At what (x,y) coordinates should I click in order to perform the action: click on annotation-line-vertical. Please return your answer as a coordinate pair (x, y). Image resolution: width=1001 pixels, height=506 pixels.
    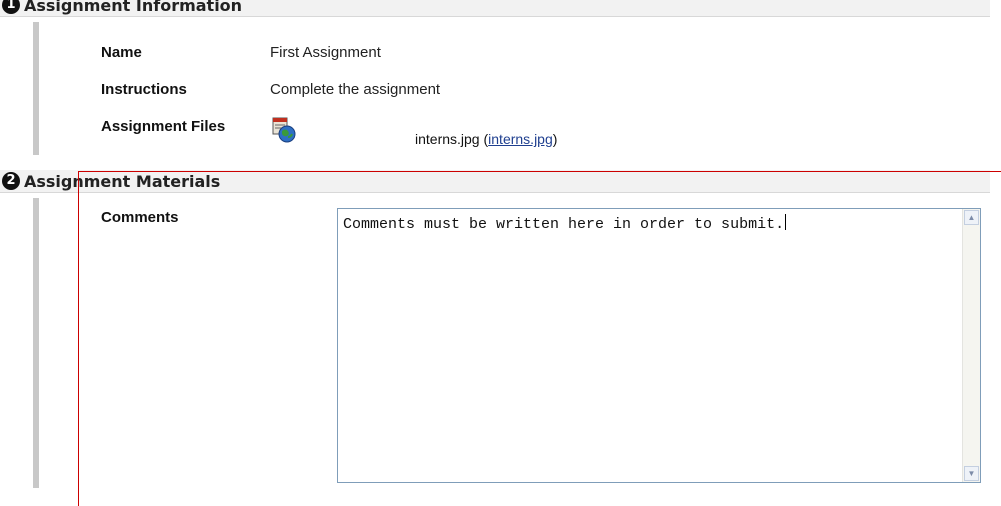
    Looking at the image, I should click on (78, 338).